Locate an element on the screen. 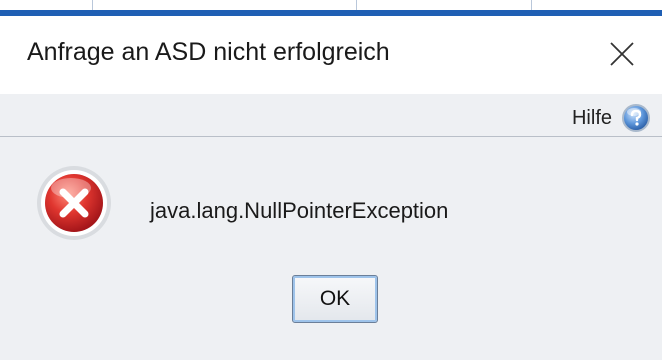 This screenshot has height=360, width=662. close-button is located at coordinates (622, 54).